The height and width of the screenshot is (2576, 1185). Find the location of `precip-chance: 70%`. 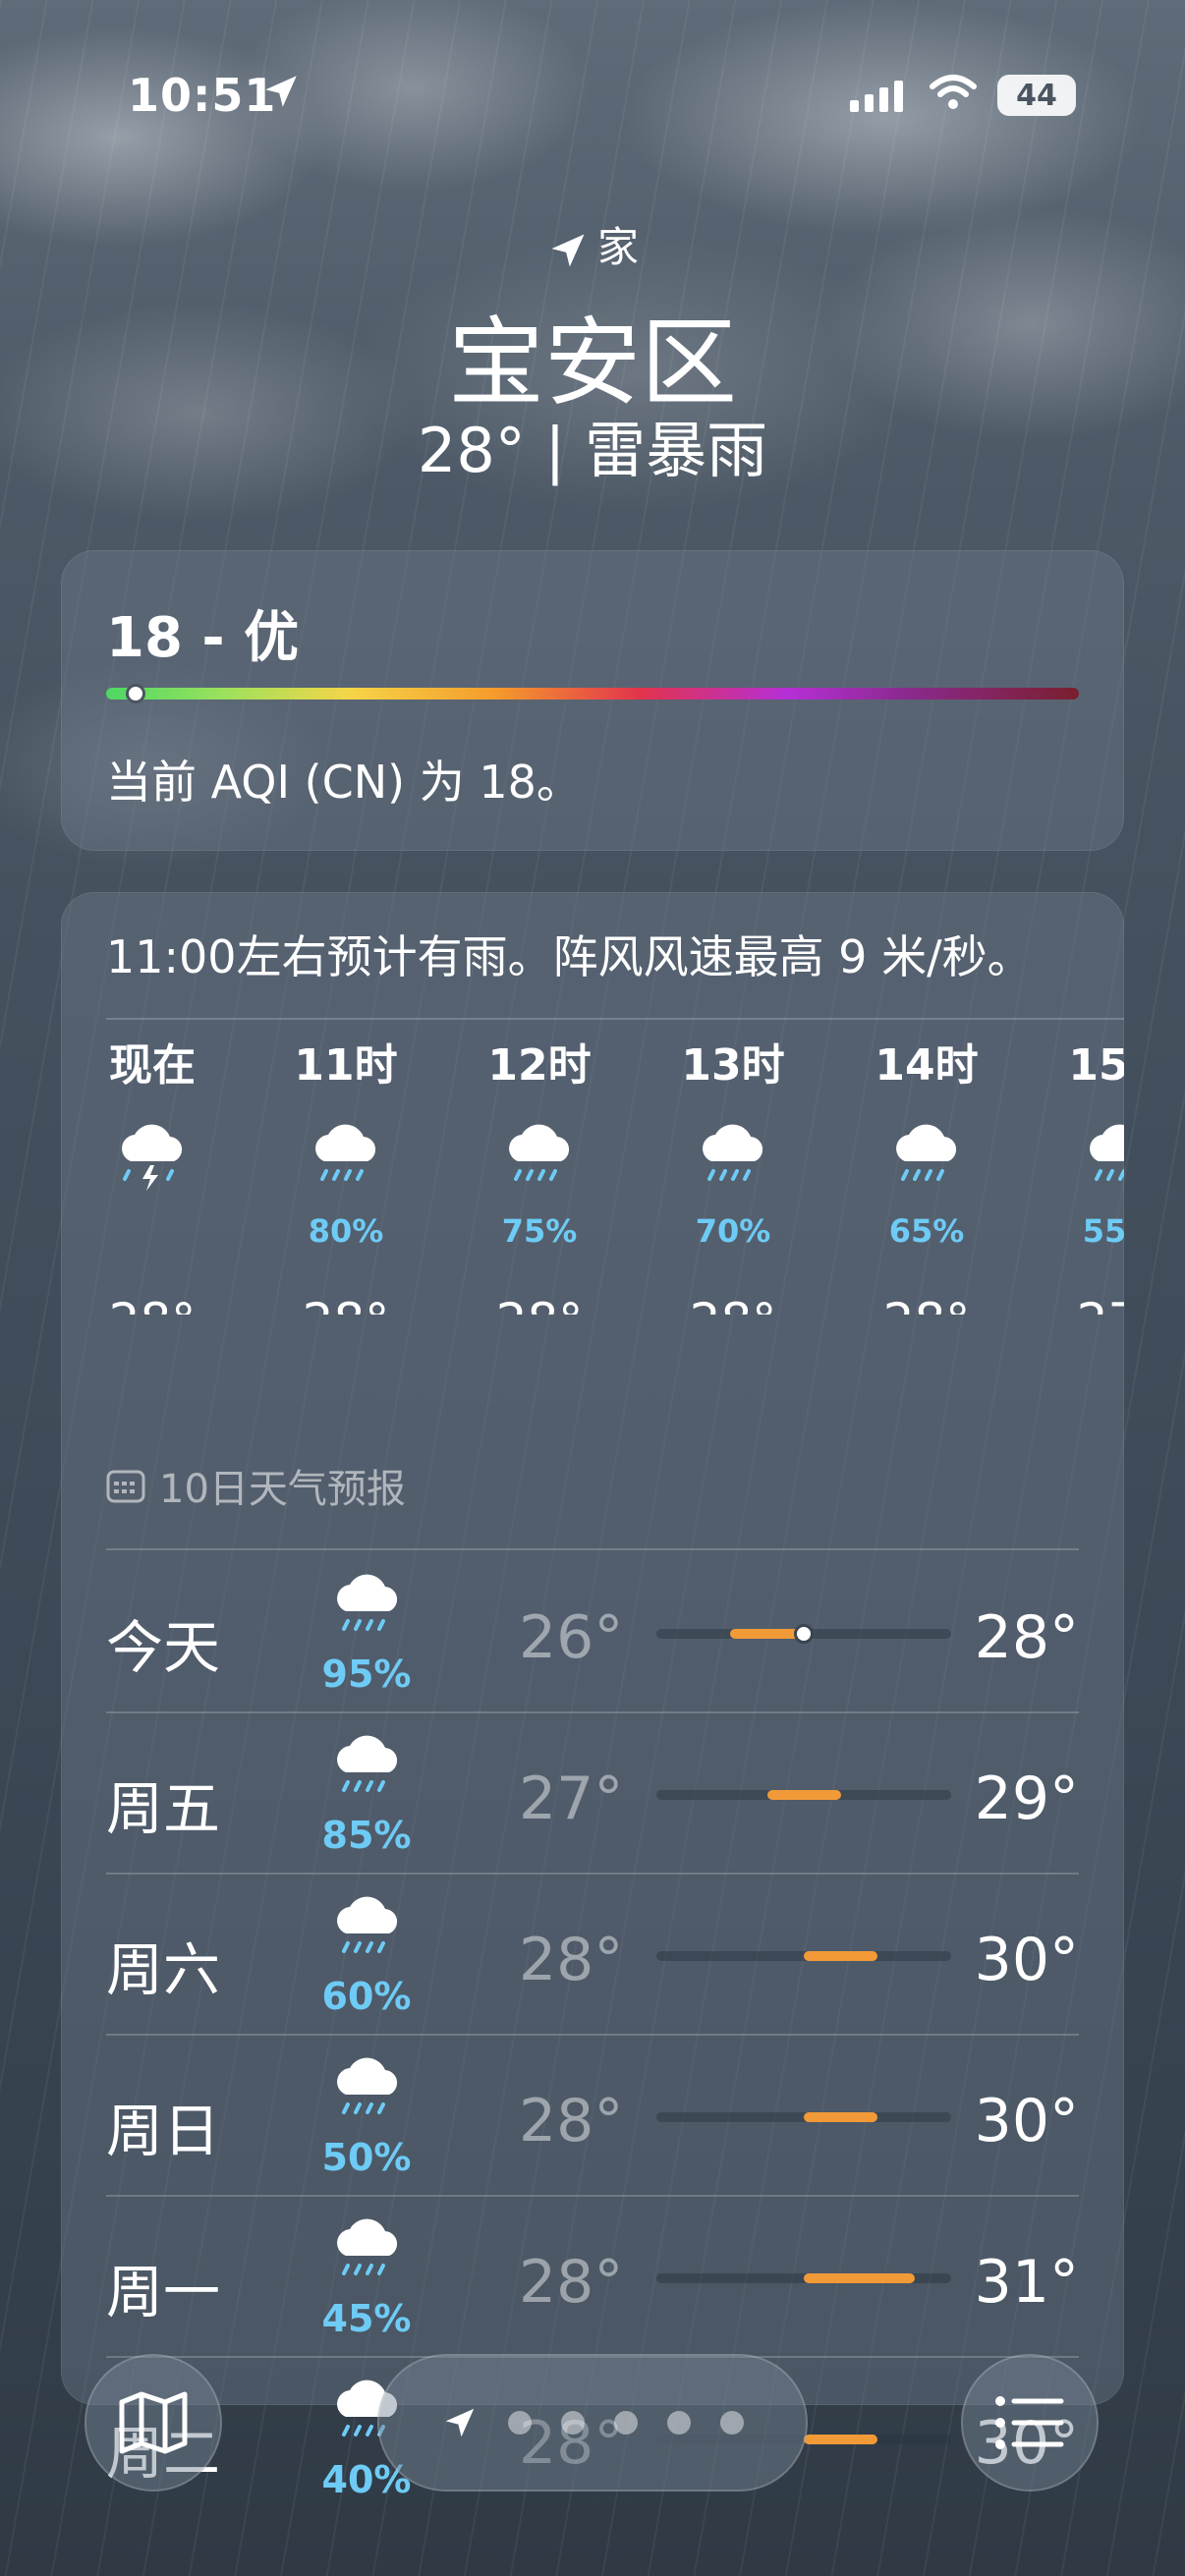

precip-chance: 70% is located at coordinates (733, 1231).